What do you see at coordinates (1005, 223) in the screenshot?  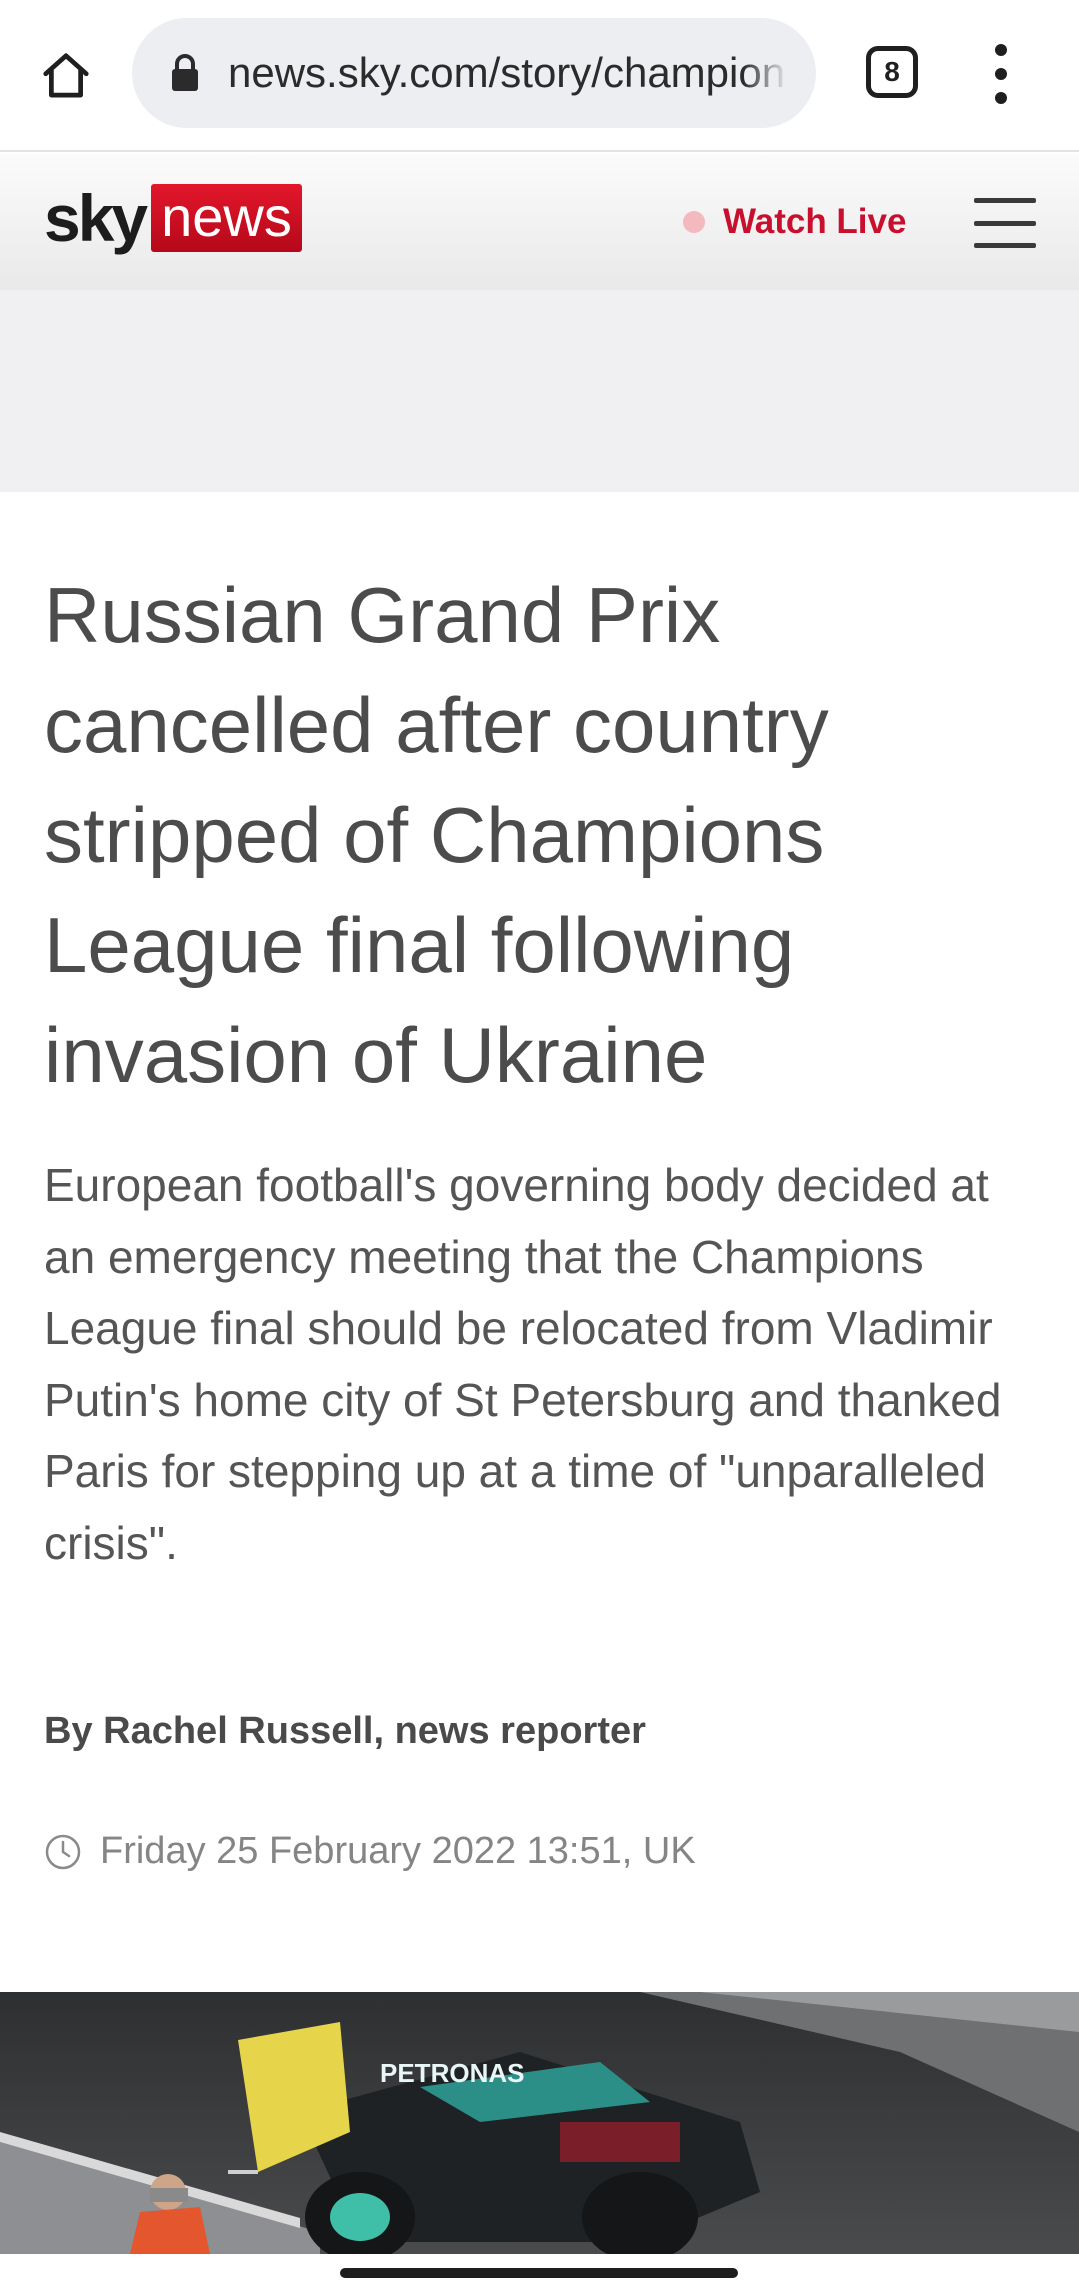 I see `hamburger-menu-icon` at bounding box center [1005, 223].